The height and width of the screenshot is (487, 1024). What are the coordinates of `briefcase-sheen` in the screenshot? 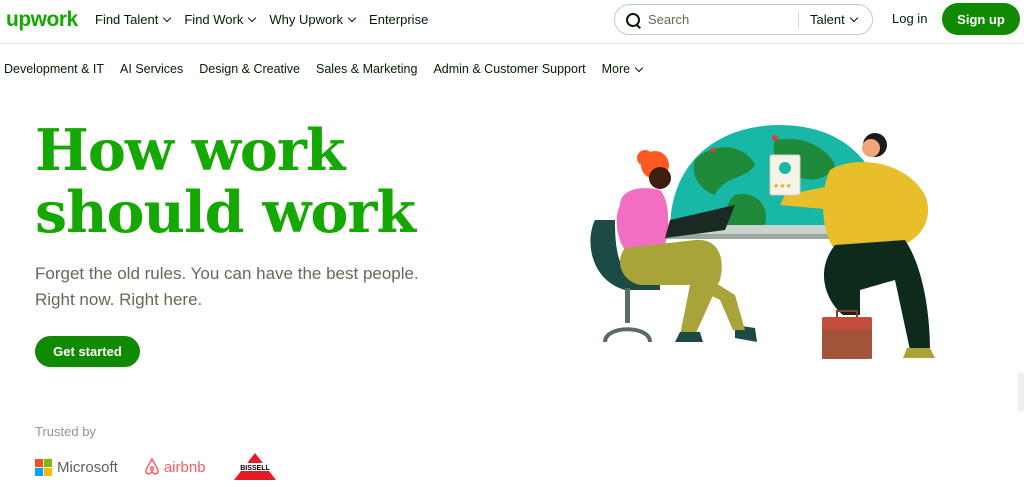 It's located at (847, 344).